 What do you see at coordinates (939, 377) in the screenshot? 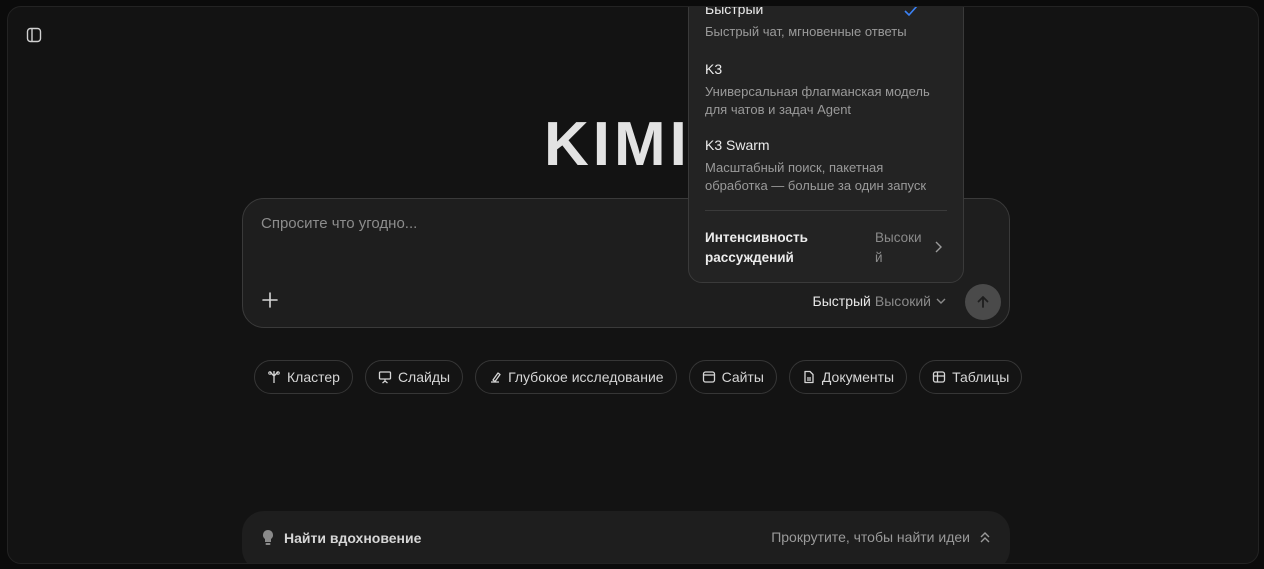
I see `table-icon` at bounding box center [939, 377].